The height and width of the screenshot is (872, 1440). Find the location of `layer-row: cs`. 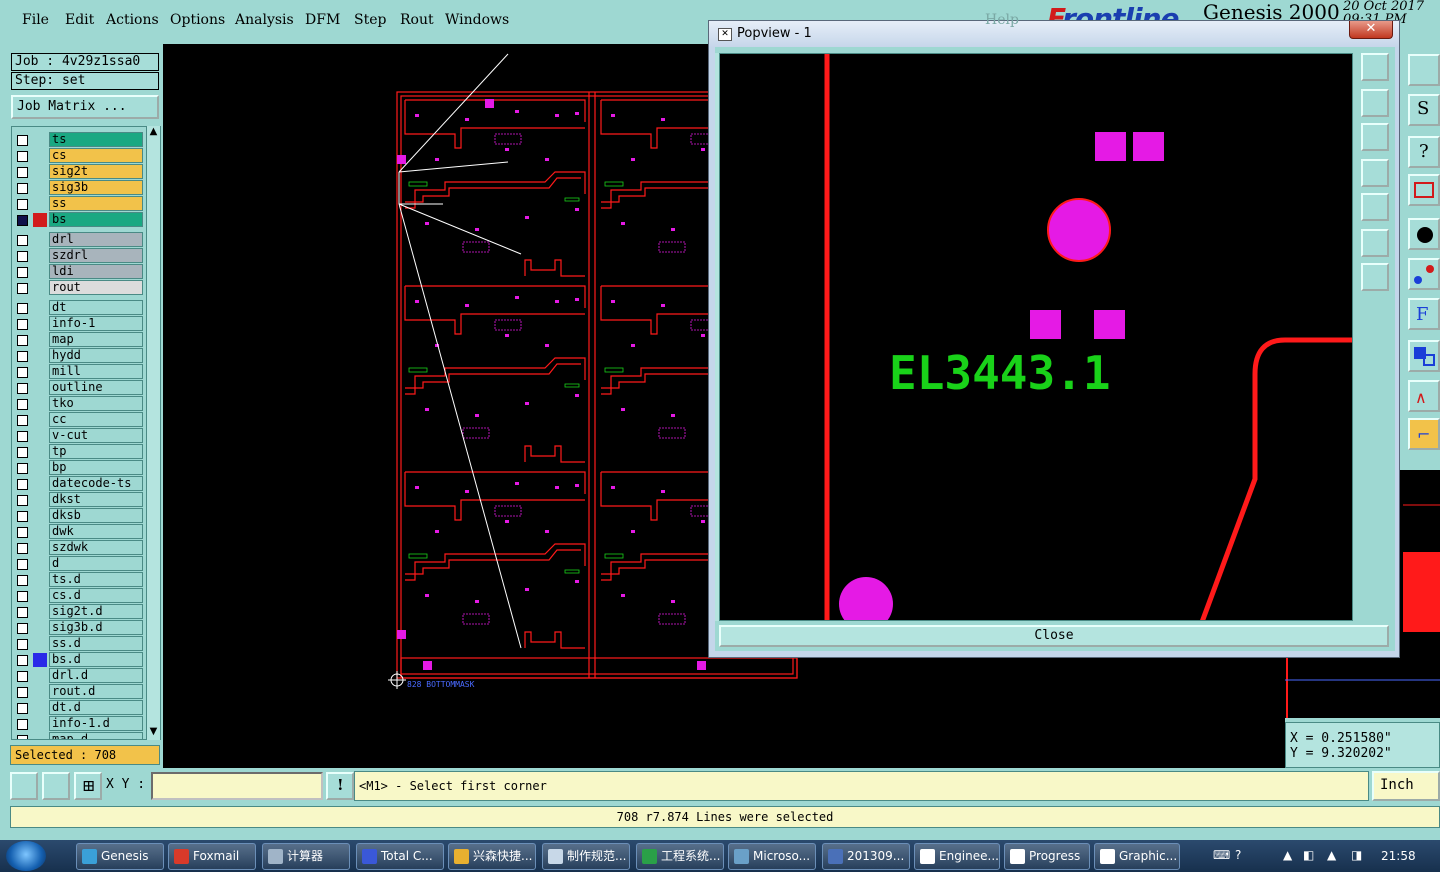

layer-row: cs is located at coordinates (79, 156).